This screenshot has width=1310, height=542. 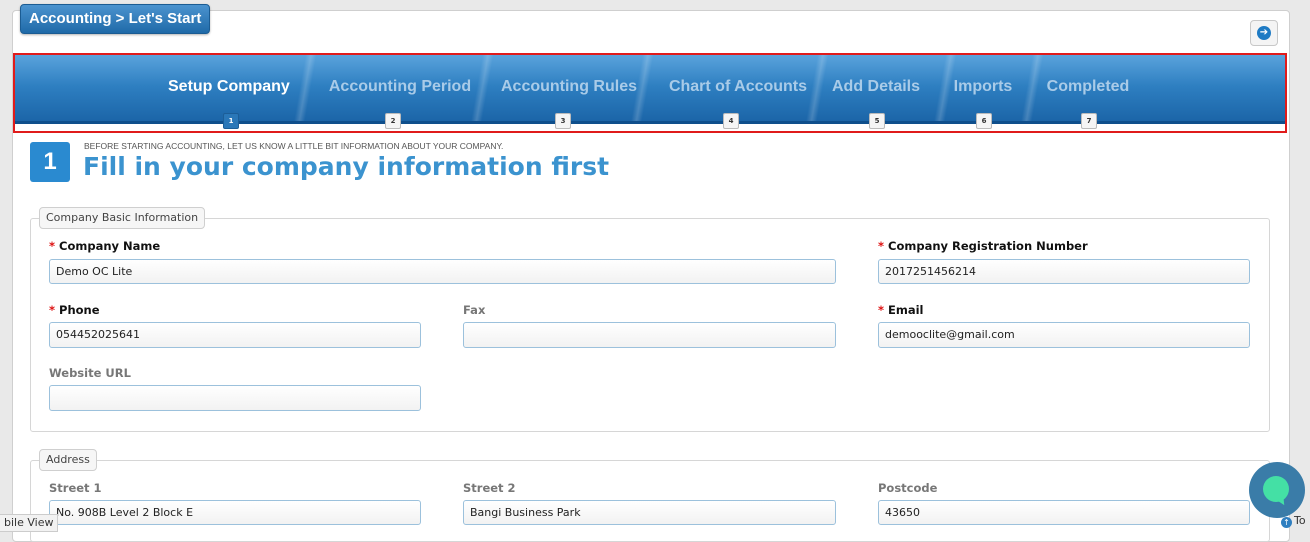 What do you see at coordinates (90, 373) in the screenshot?
I see `website-label: Website URL` at bounding box center [90, 373].